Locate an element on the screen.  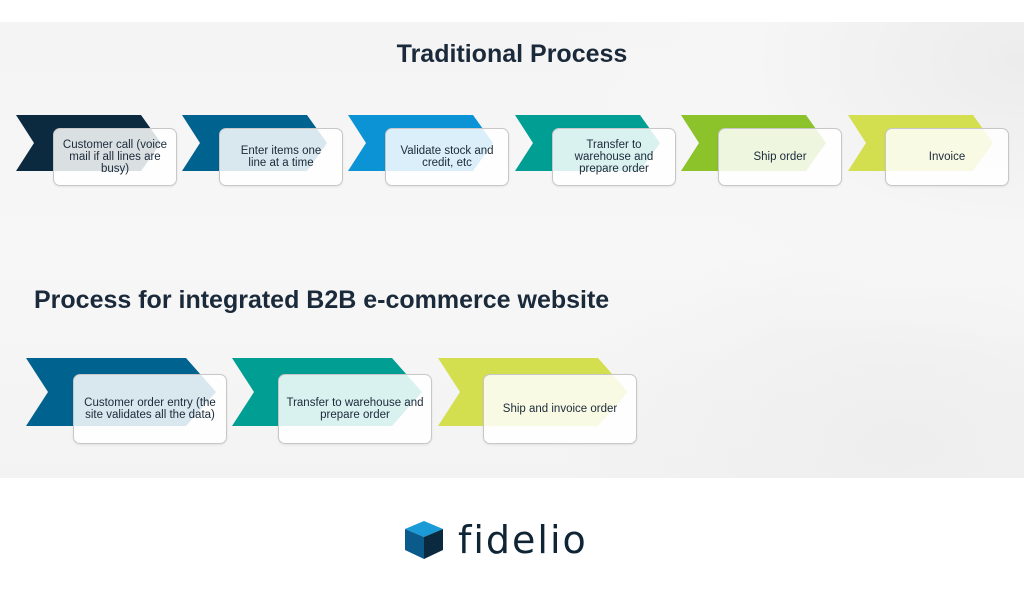
step-label: Validate stock and credit, etc is located at coordinates (447, 157).